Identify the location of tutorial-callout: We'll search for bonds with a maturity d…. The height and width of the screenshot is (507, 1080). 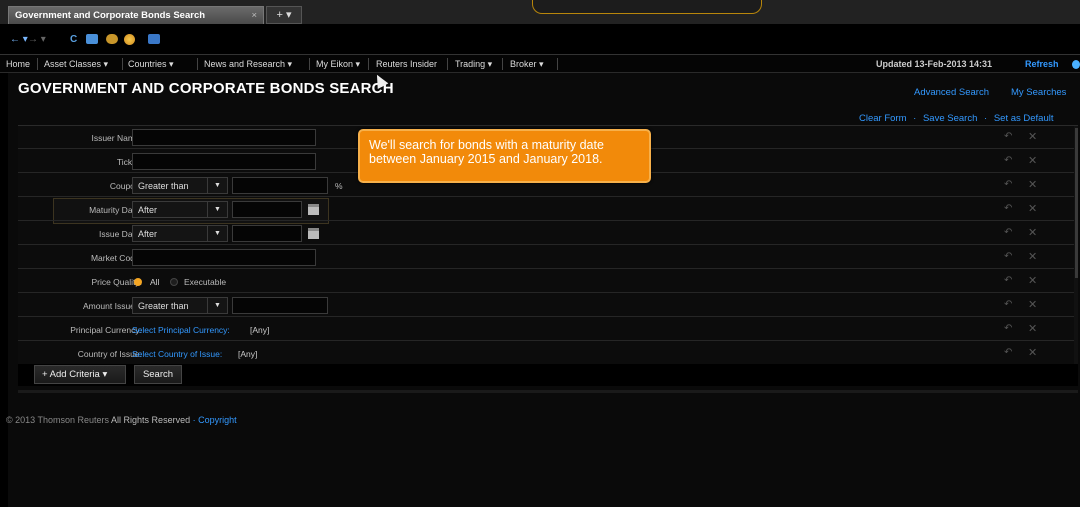
(504, 156).